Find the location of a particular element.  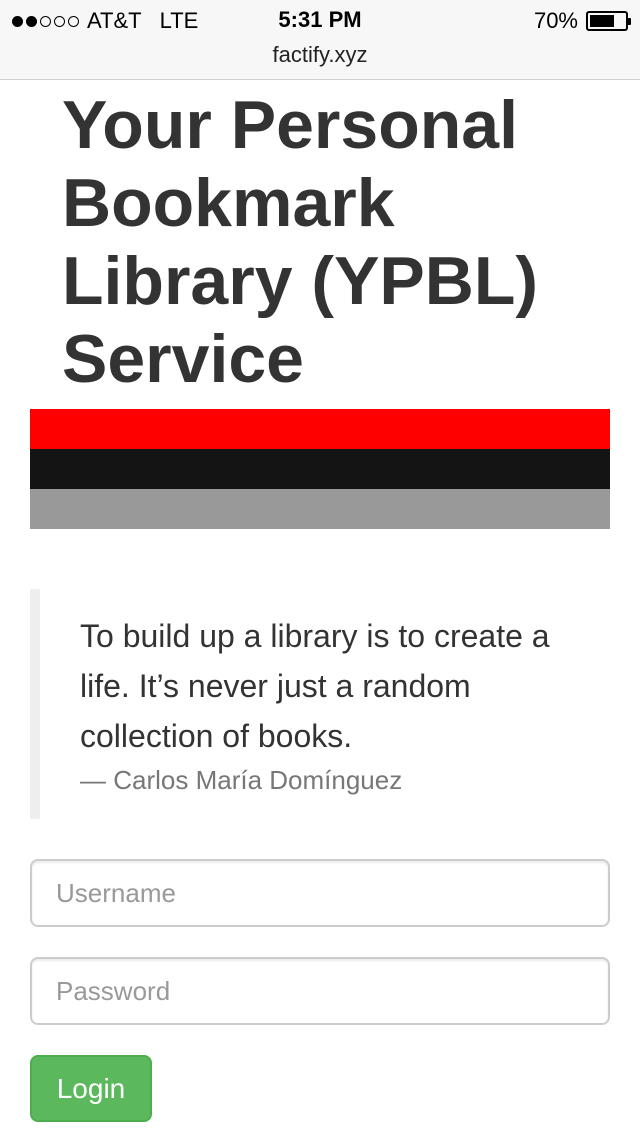

banner-stripe-gray is located at coordinates (320, 509).